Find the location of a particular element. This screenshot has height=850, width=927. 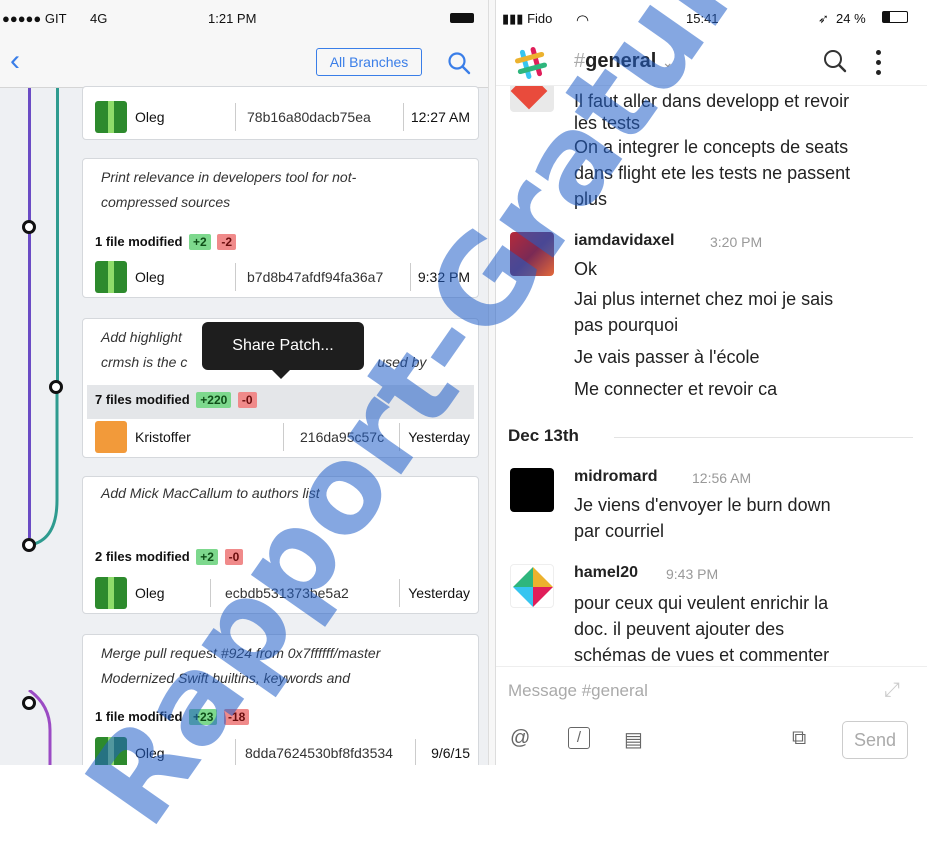

slack-logo-icon is located at coordinates (531, 63).